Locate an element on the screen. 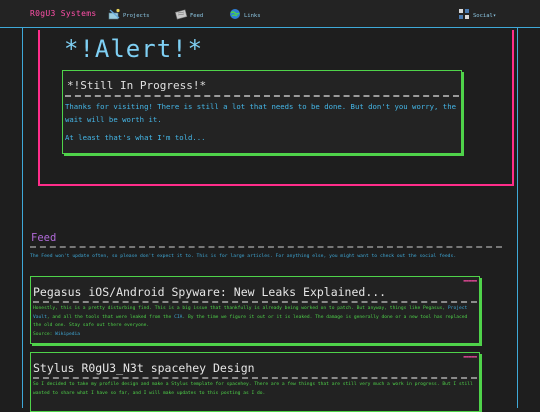 This screenshot has height=412, width=540. feed-heading: Feed is located at coordinates (44, 238).